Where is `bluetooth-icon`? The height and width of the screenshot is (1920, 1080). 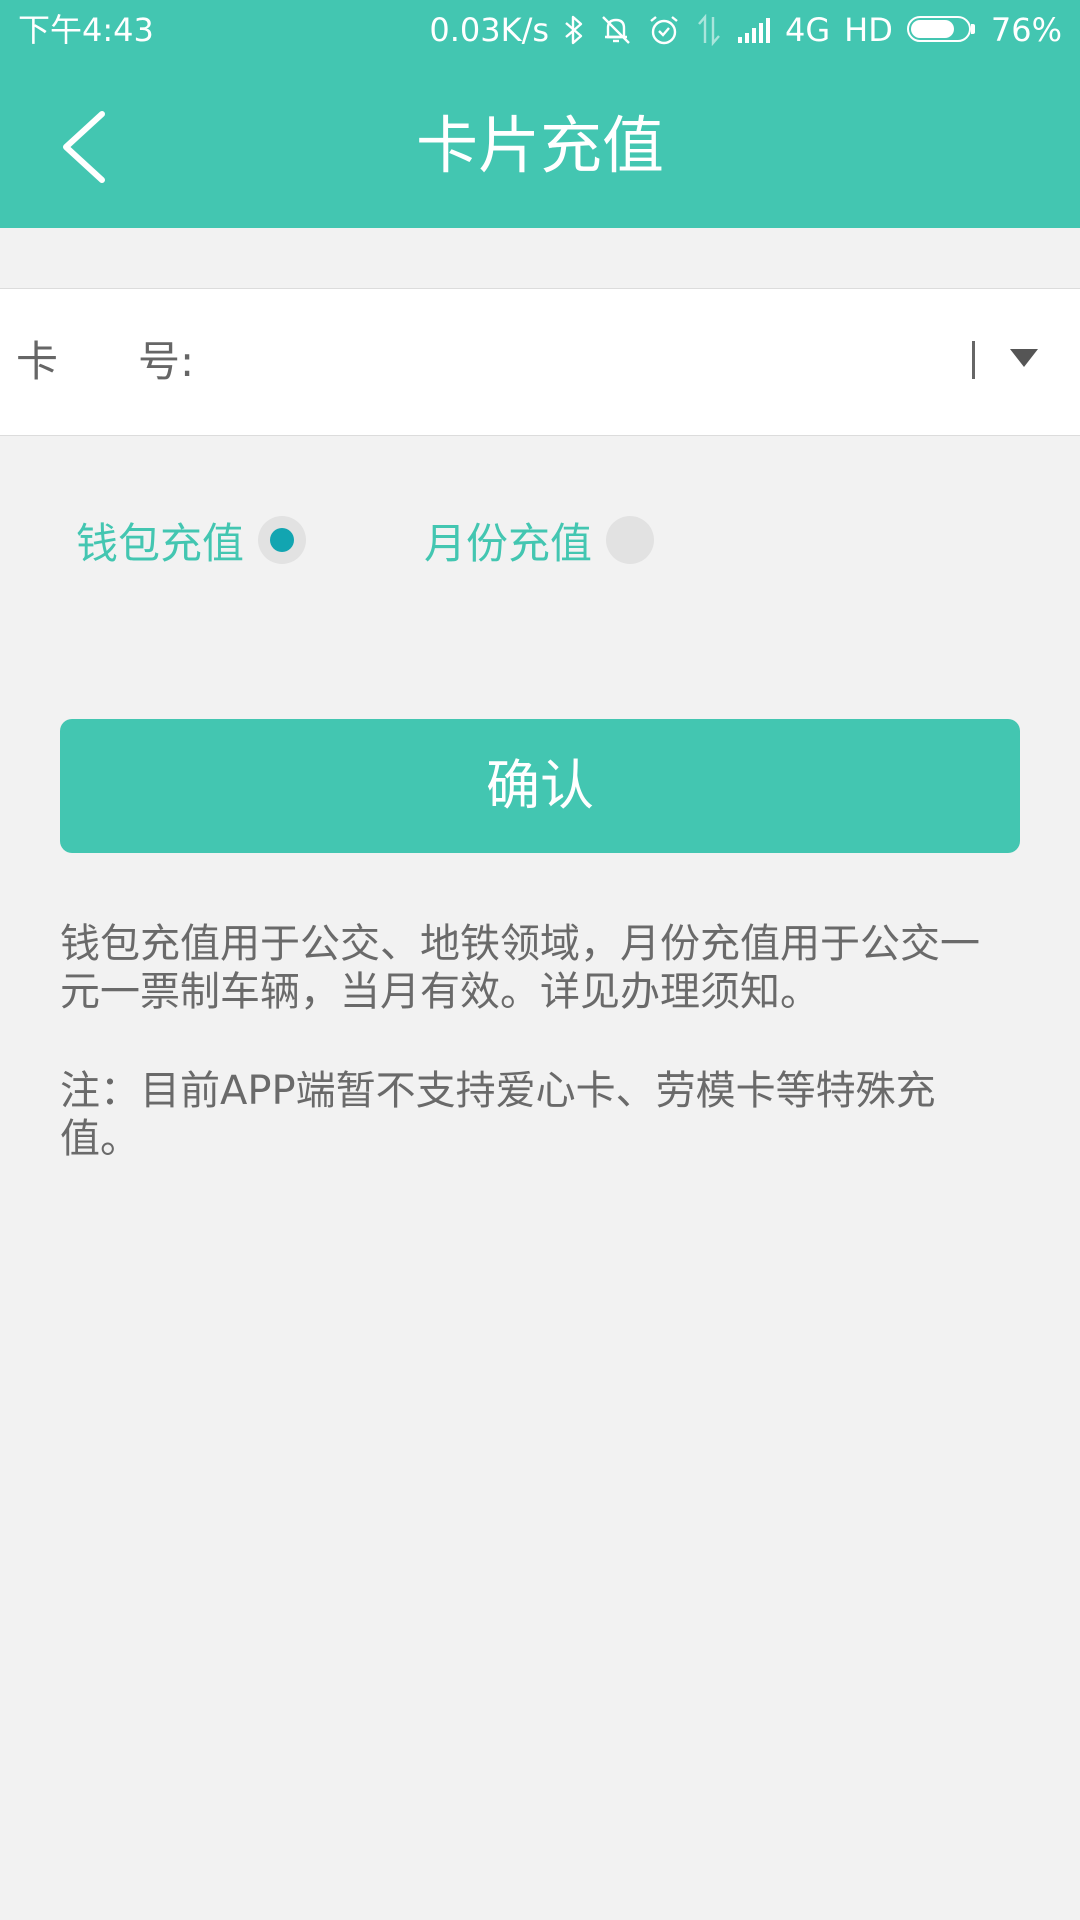
bluetooth-icon is located at coordinates (574, 30).